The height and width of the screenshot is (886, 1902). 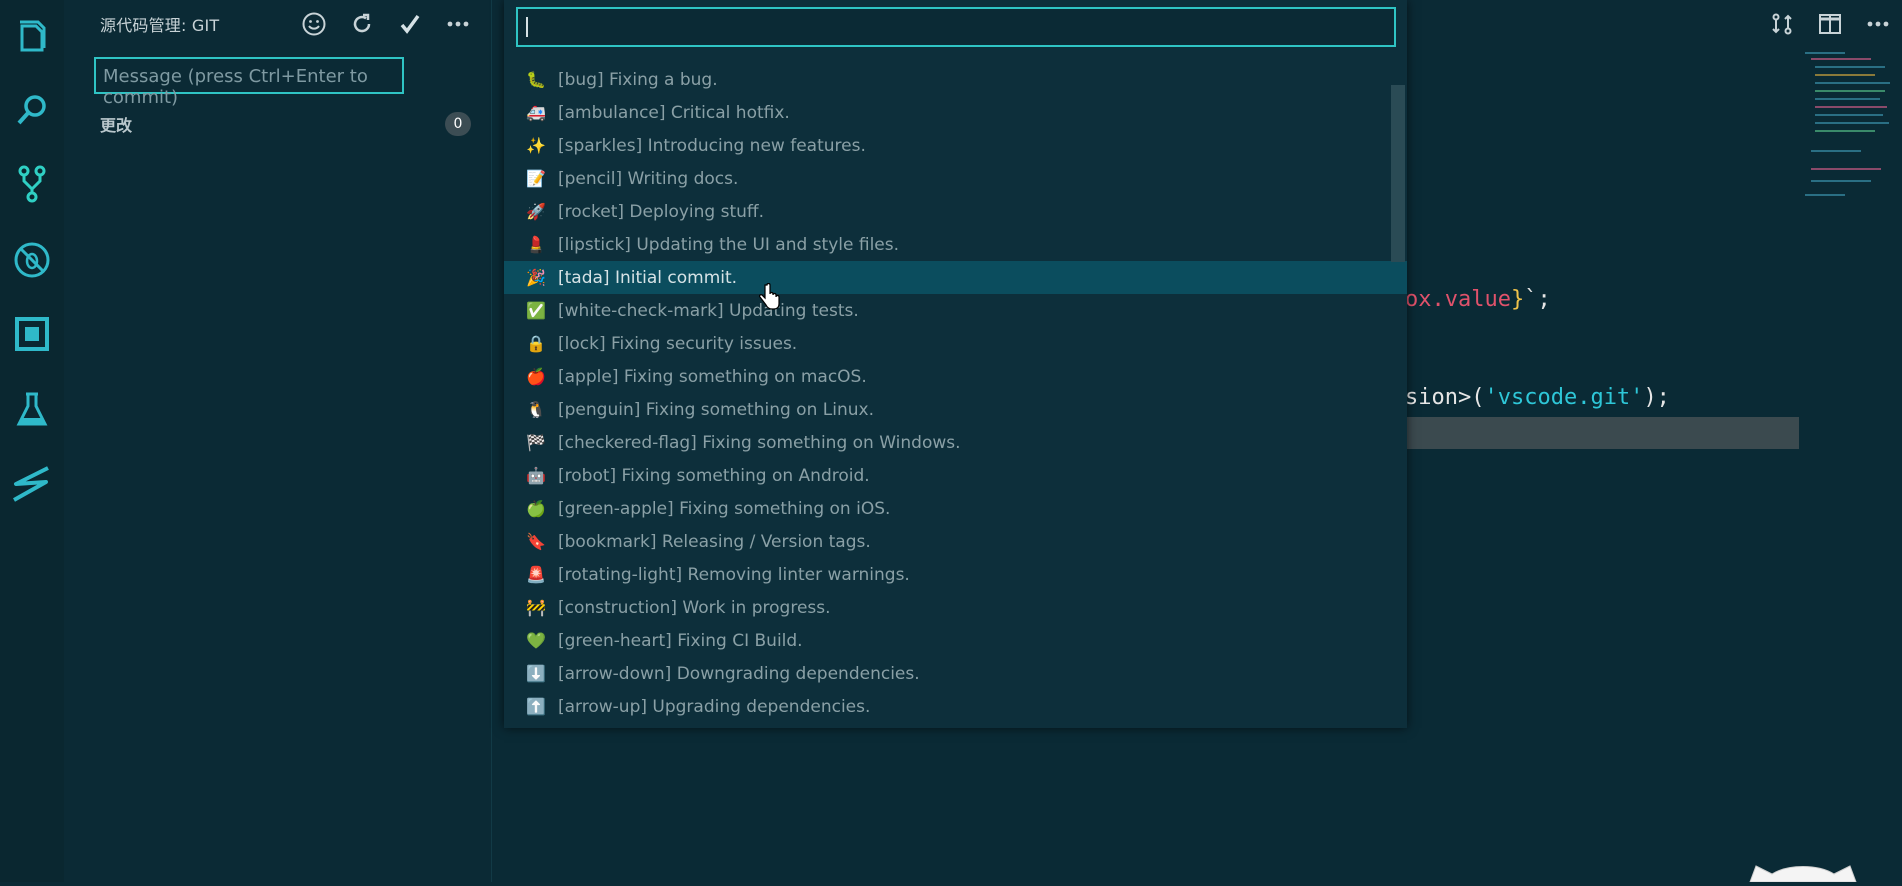 What do you see at coordinates (714, 706) in the screenshot?
I see `quick-pick-item-label: [arrow-up] Upgrading dependencies.` at bounding box center [714, 706].